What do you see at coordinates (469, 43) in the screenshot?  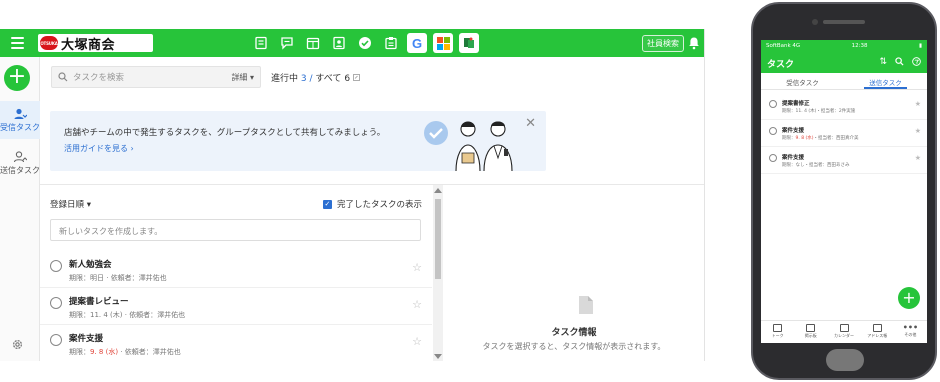 I see `external-app-icon` at bounding box center [469, 43].